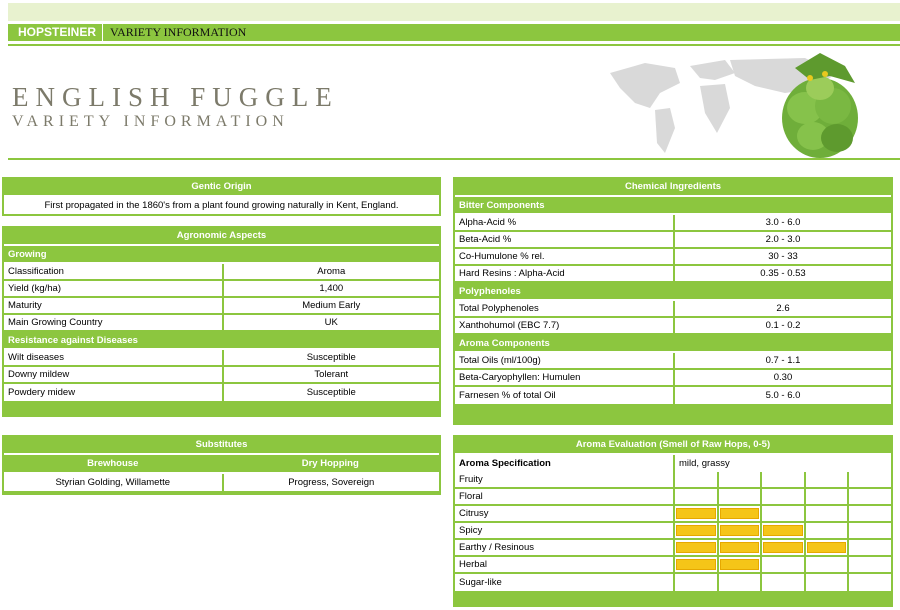  I want to click on table-row: Maturity Medium Early, so click(221, 306).